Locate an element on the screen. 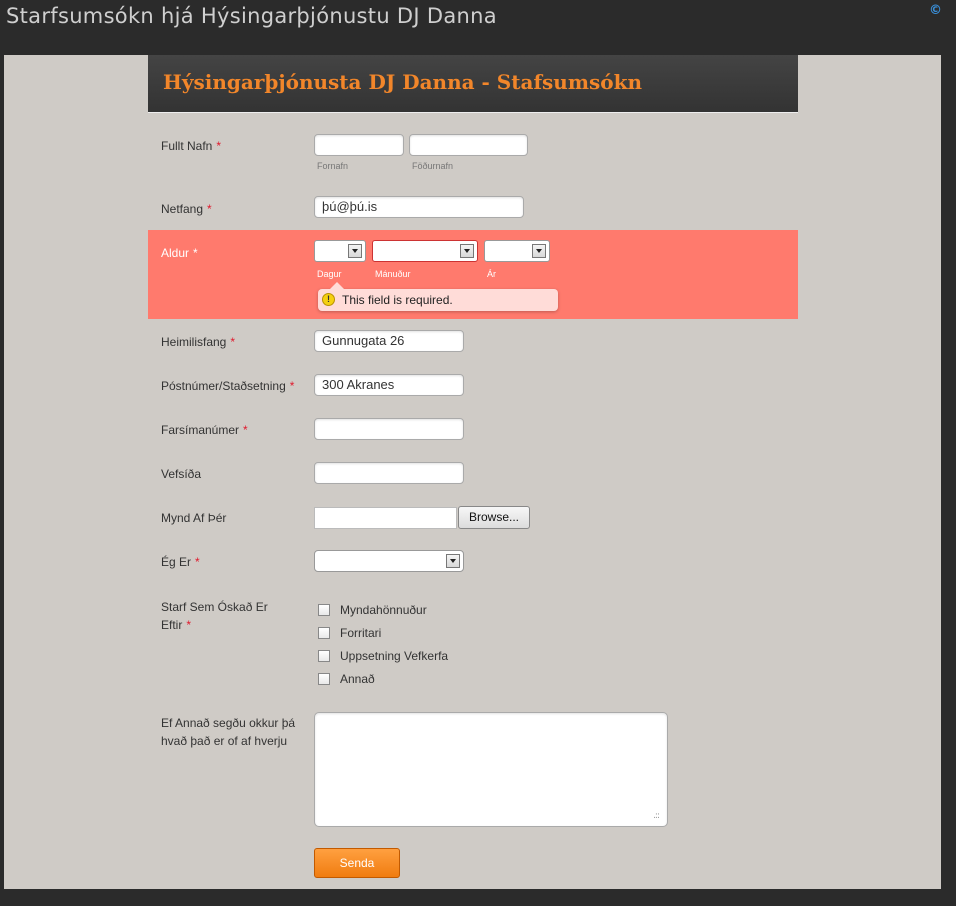 The image size is (956, 906). row-website: Vefsíða is located at coordinates (473, 476).